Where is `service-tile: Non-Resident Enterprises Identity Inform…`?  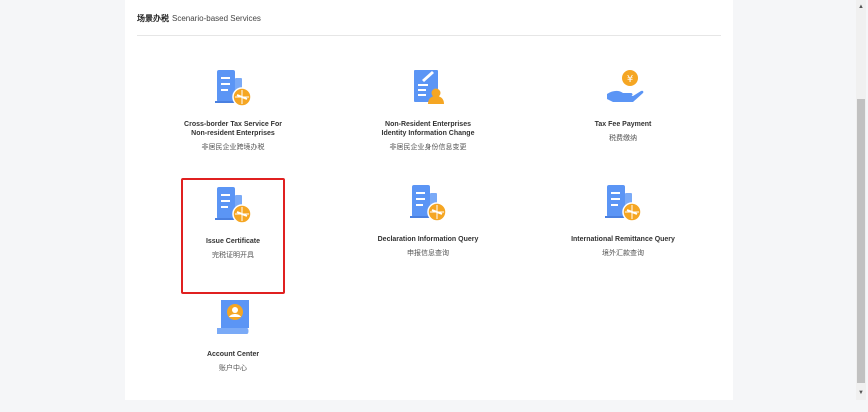 service-tile: Non-Resident Enterprises Identity Inform… is located at coordinates (428, 124).